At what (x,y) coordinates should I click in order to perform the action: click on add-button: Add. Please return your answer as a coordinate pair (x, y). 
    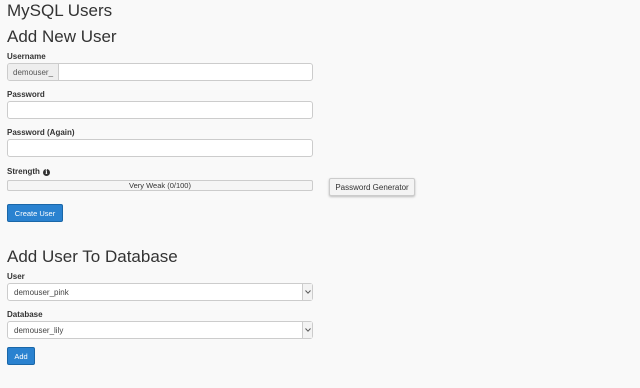
    Looking at the image, I should click on (21, 356).